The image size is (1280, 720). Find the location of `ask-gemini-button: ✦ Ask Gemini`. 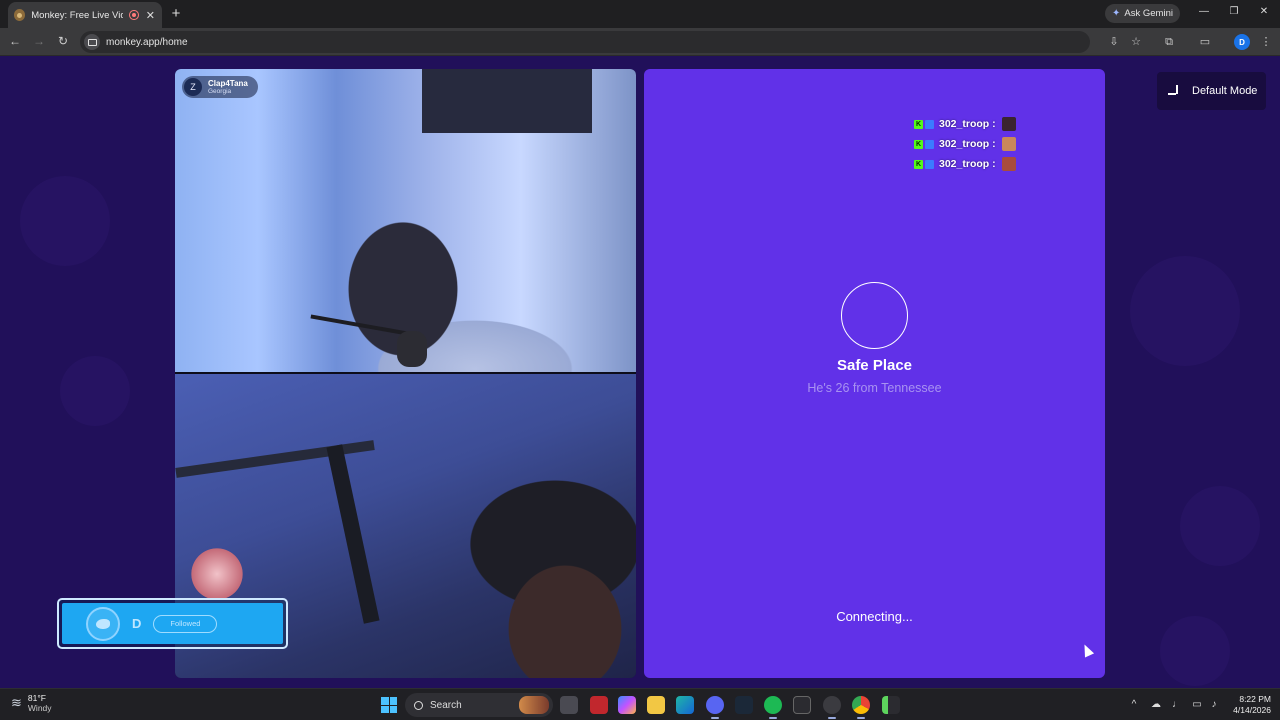

ask-gemini-button: ✦ Ask Gemini is located at coordinates (1142, 13).